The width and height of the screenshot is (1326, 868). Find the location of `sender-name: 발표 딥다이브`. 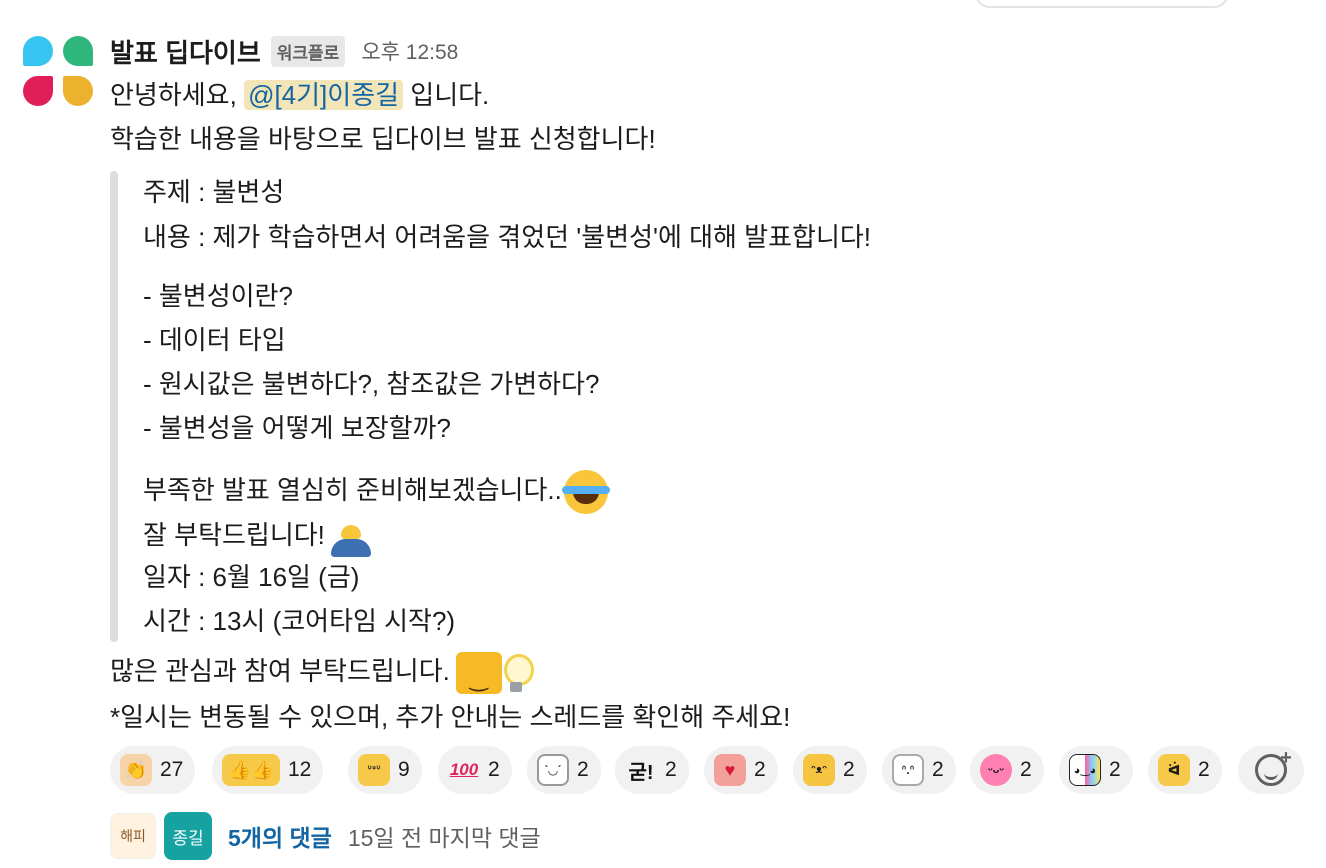

sender-name: 발표 딥다이브 is located at coordinates (185, 51).